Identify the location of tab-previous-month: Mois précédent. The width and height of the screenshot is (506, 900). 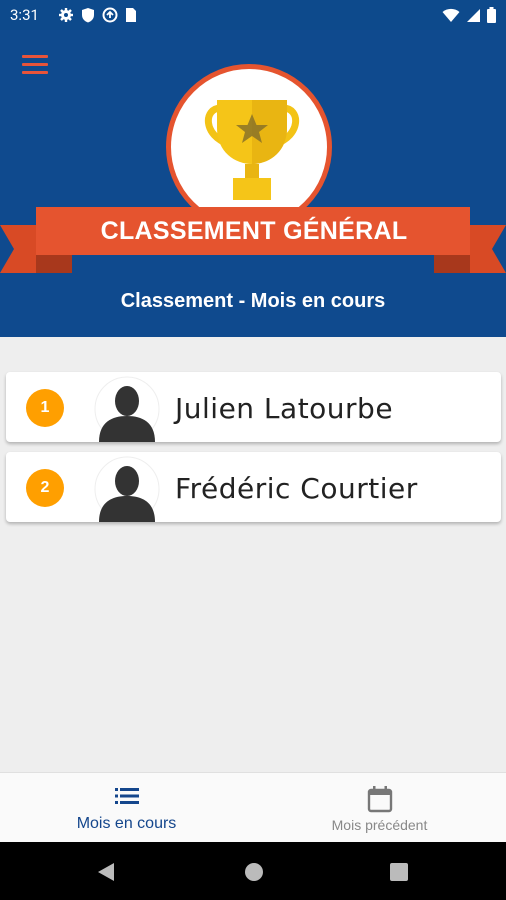
(379, 808).